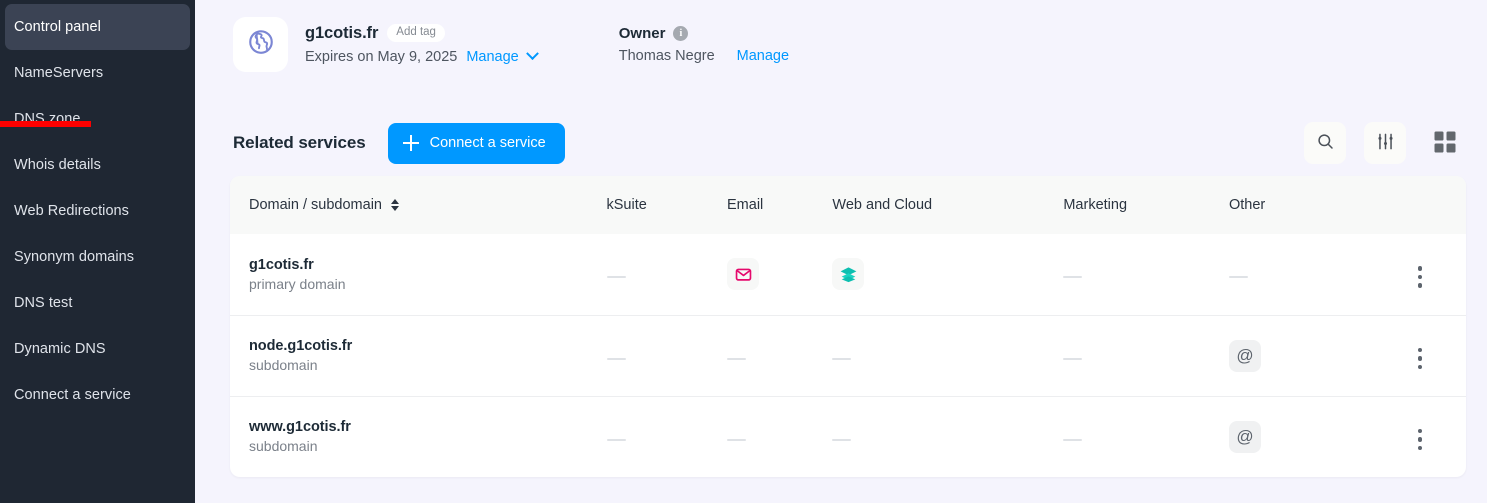  I want to click on page-title: g1cotis.fr, so click(342, 32).